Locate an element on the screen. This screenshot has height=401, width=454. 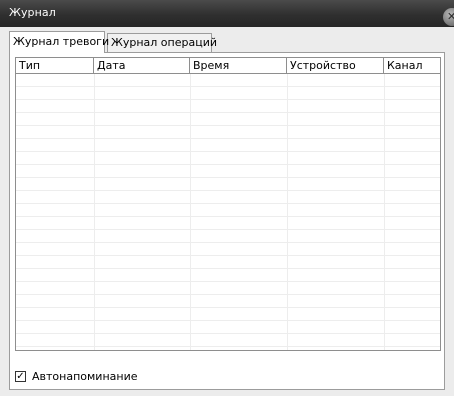
column-header-type: Тип is located at coordinates (55, 65).